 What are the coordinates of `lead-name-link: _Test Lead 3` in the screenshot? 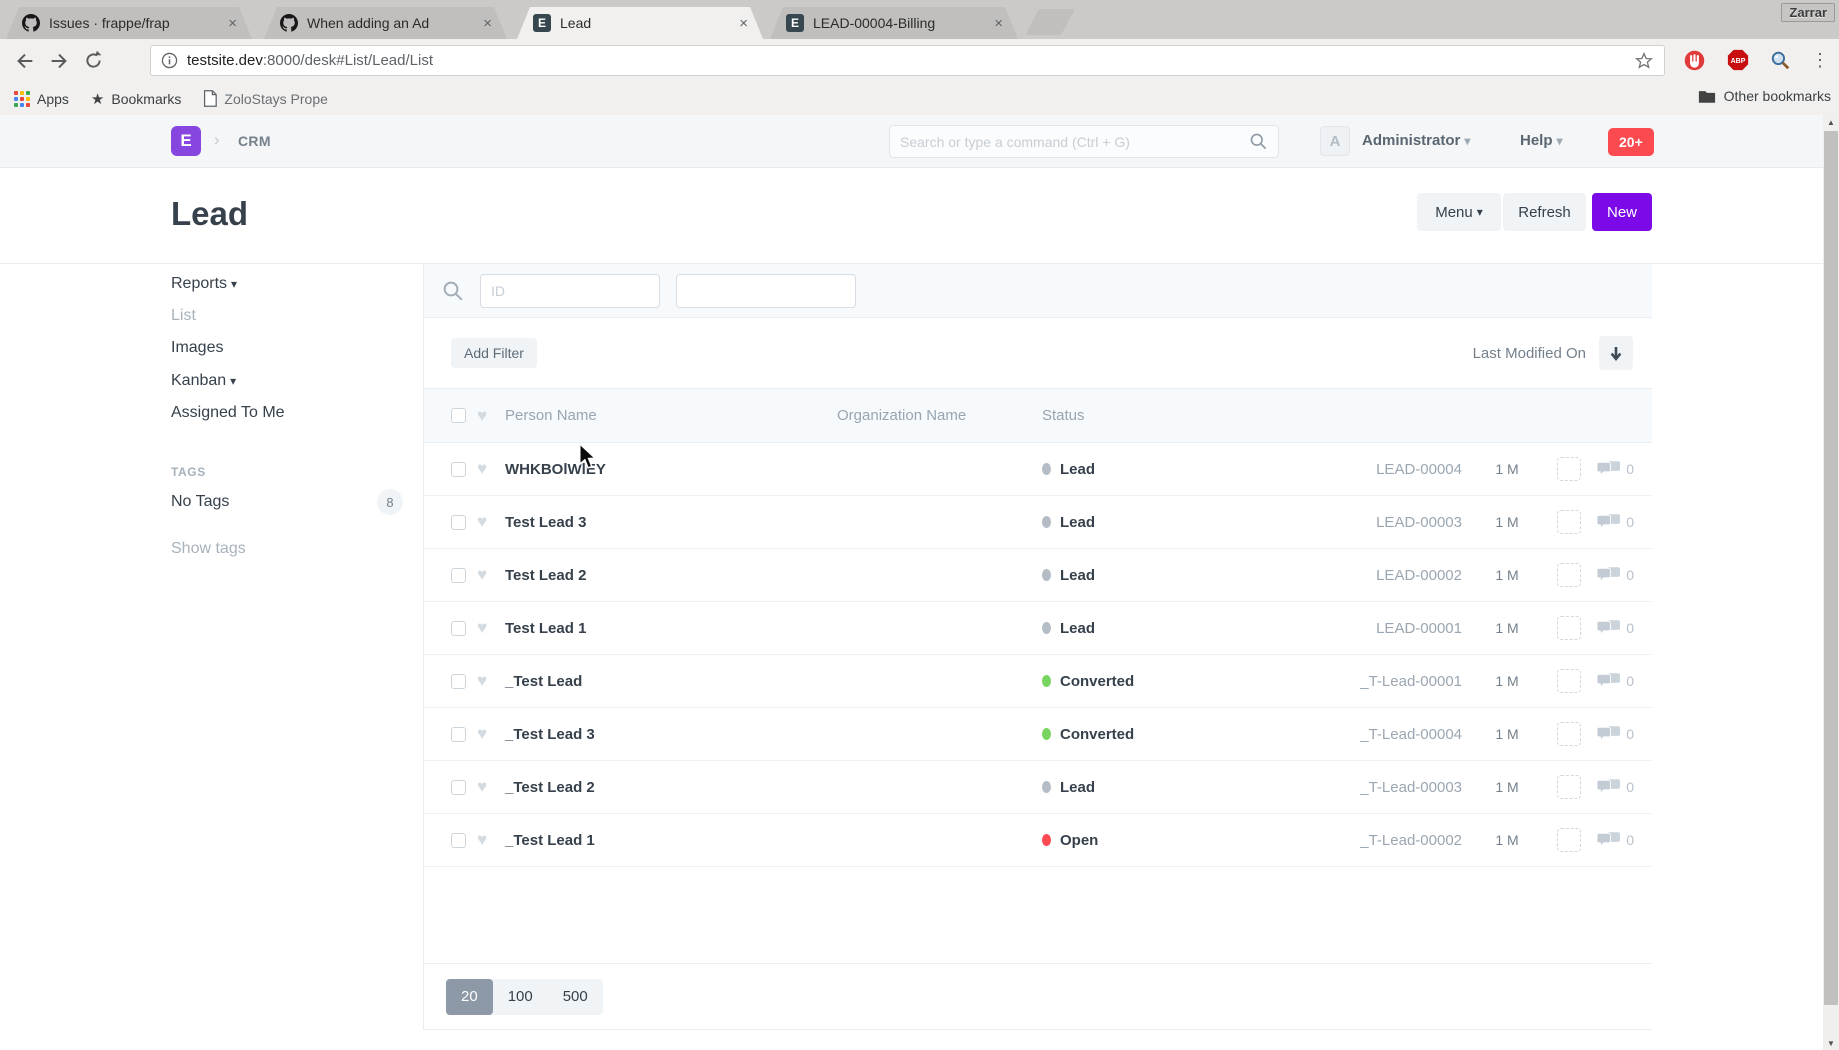 It's located at (671, 734).